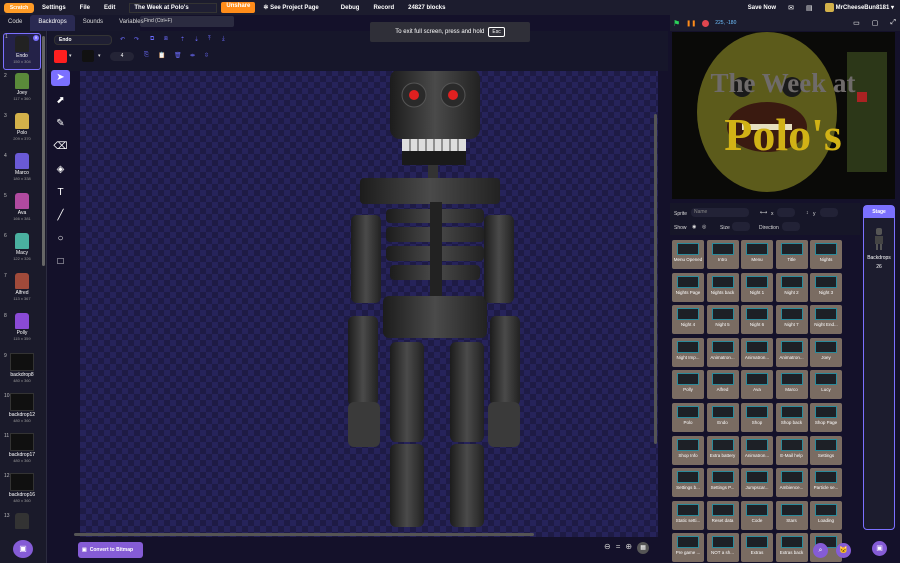 The image size is (900, 563). What do you see at coordinates (722, 287) in the screenshot?
I see `sprite-item: Nights back` at bounding box center [722, 287].